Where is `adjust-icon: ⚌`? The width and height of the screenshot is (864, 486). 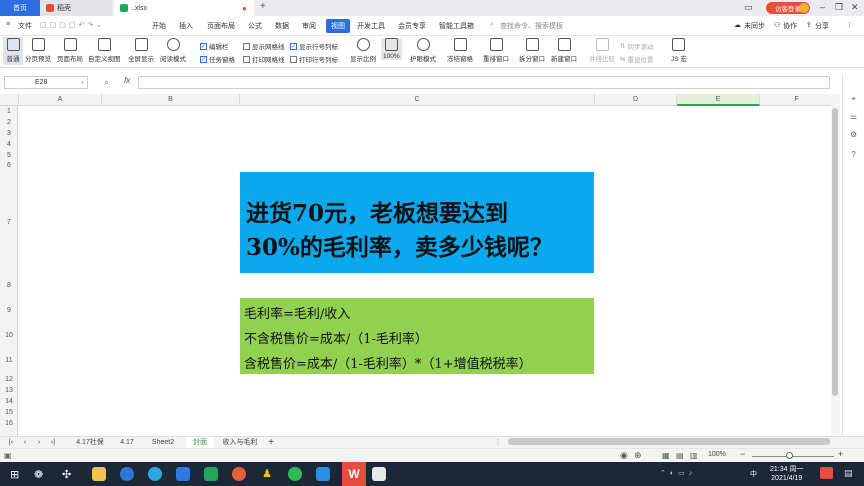
adjust-icon: ⚌ is located at coordinates (853, 117).